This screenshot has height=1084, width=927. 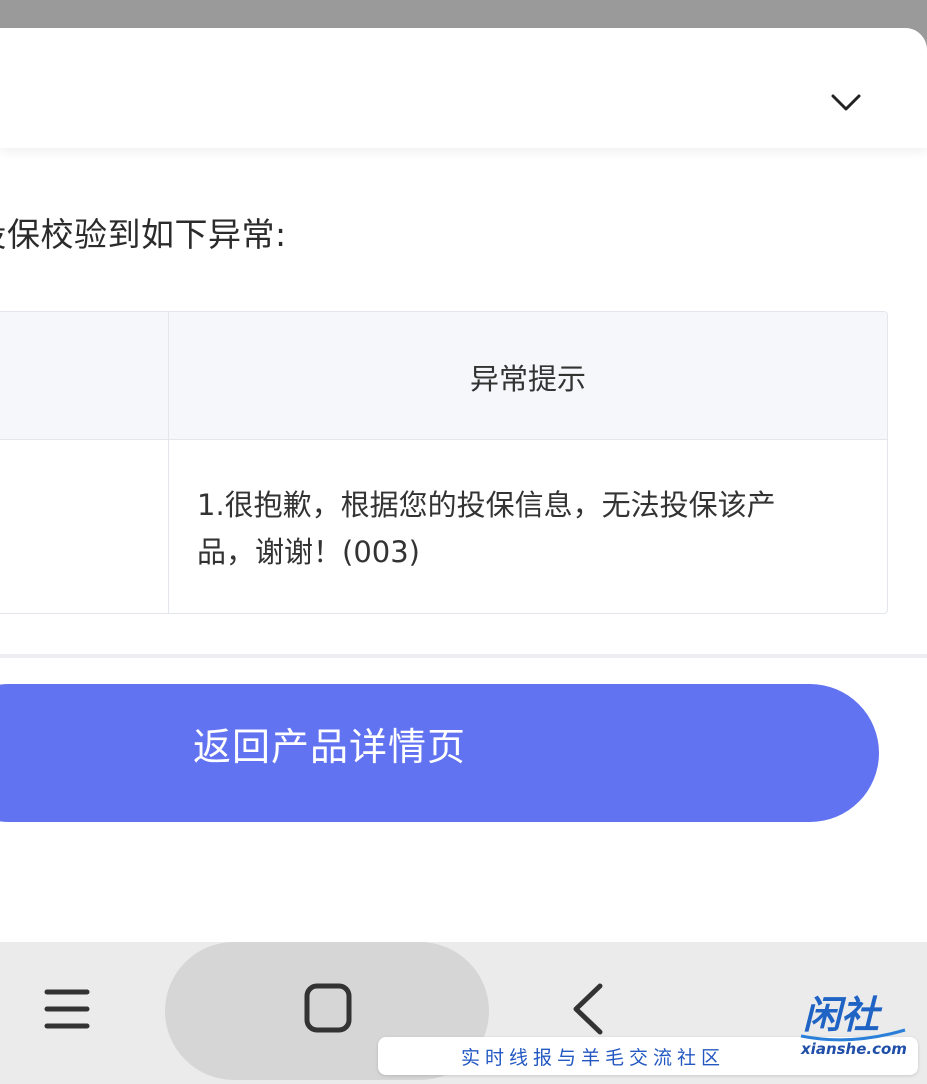 What do you see at coordinates (486, 528) in the screenshot?
I see `exception-message: 1.很抱歉，根据您的投保信息，无法投保该产品，谢谢！(003)` at bounding box center [486, 528].